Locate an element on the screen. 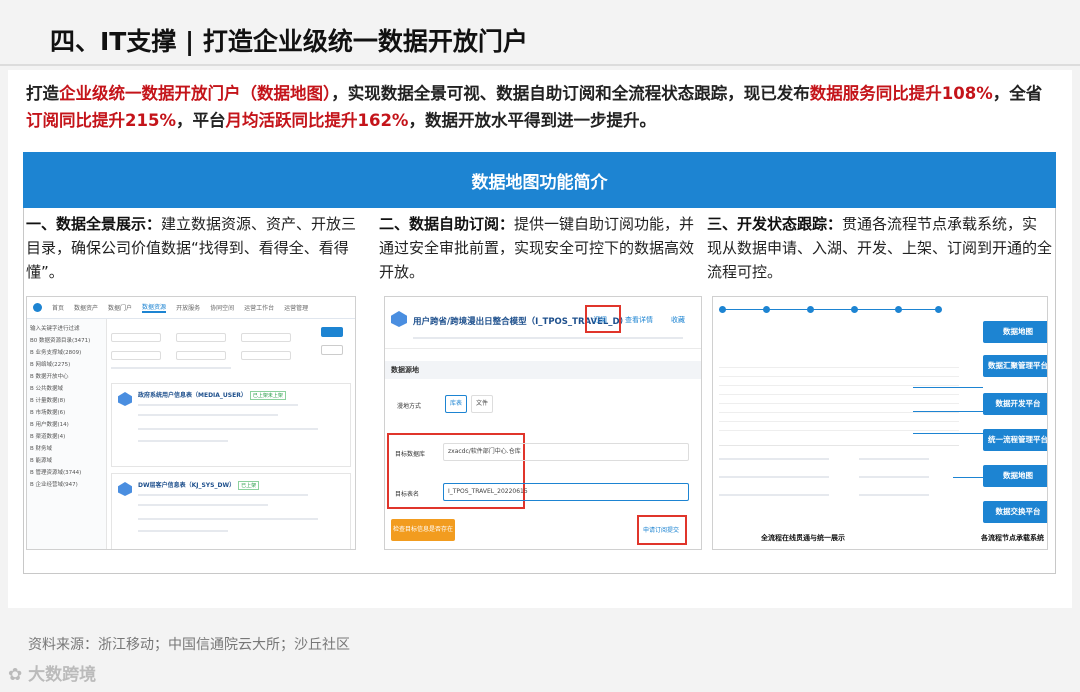 This screenshot has width=1080, height=692. tree-item: B 计量数据(8) is located at coordinates (66, 401).